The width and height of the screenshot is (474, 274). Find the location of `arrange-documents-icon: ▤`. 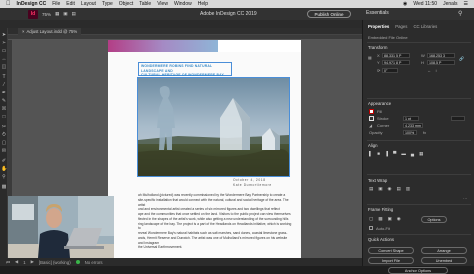

arrange-documents-icon: ▤ is located at coordinates (74, 14).